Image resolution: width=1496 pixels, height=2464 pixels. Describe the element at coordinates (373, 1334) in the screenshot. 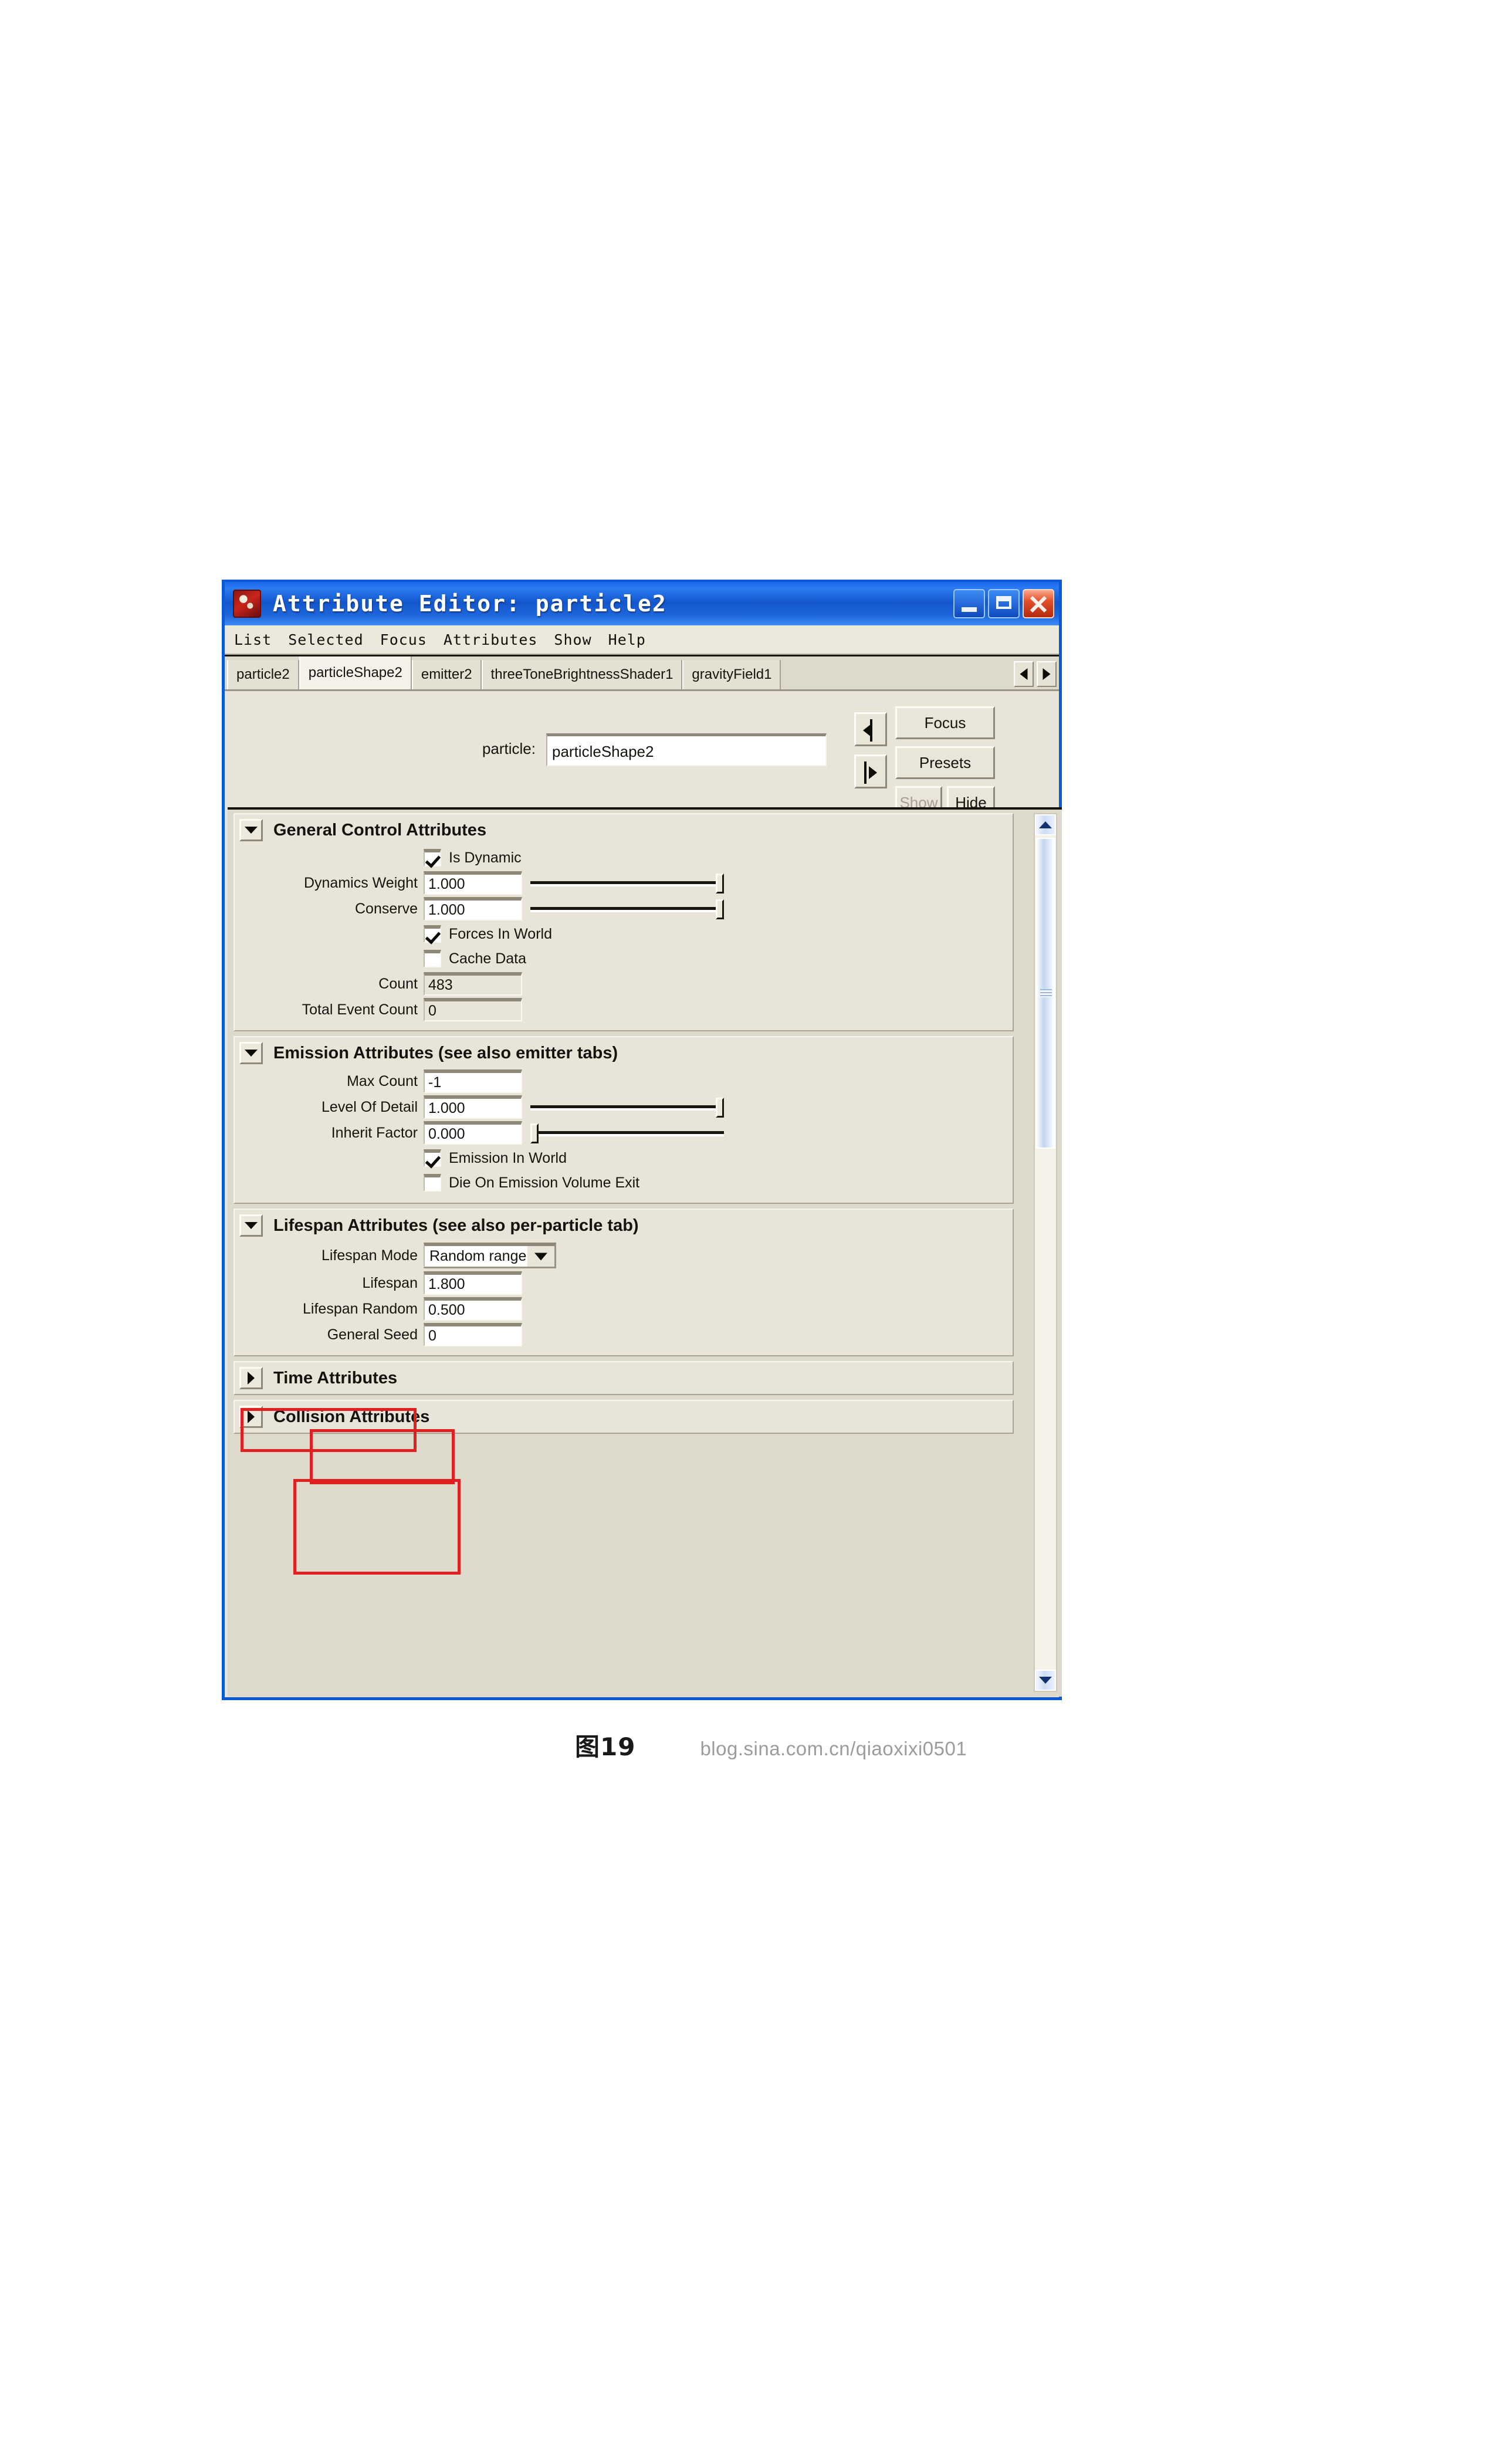

I see `label-general-seed: General Seed` at that location.